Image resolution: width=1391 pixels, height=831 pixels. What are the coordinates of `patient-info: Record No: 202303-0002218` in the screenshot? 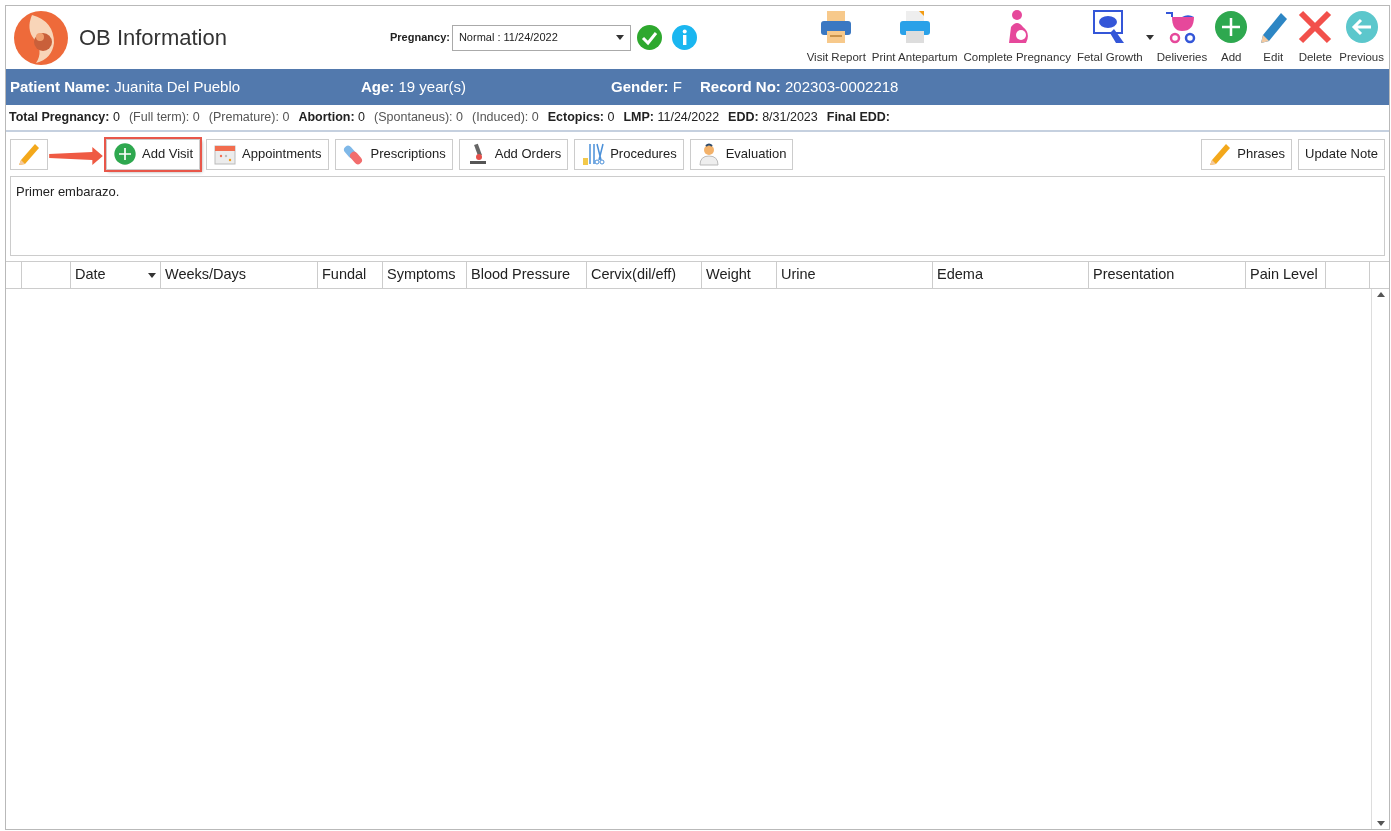 It's located at (799, 86).